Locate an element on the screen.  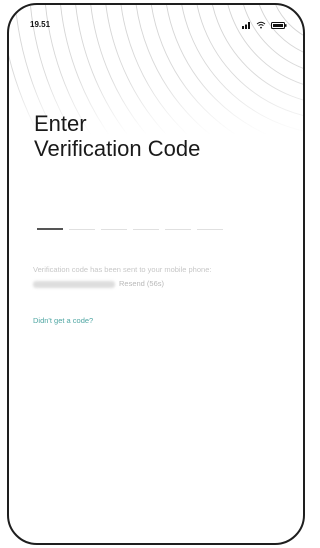
page-title-line1: Enter is located at coordinates (60, 123).